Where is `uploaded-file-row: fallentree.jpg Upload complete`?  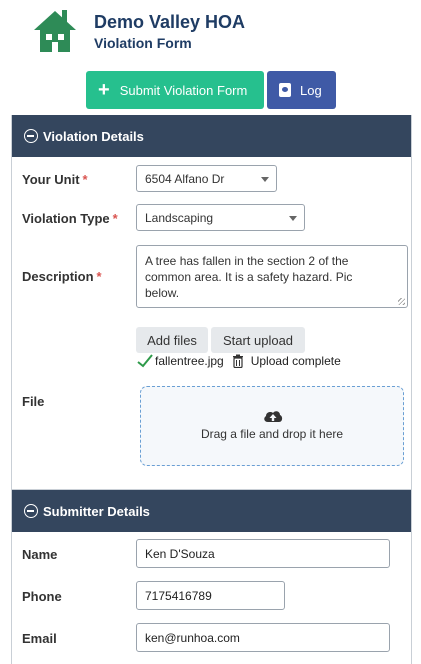 uploaded-file-row: fallentree.jpg Upload complete is located at coordinates (239, 361).